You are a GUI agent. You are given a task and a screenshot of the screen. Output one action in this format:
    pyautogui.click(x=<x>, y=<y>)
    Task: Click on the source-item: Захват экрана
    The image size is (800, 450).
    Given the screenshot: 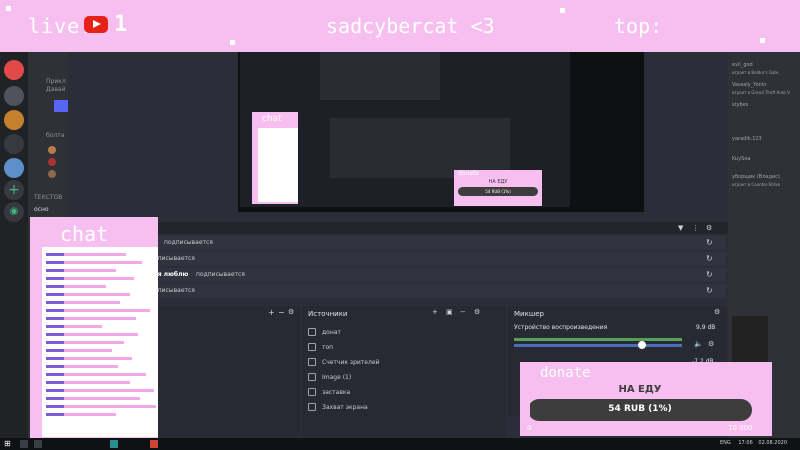 What is the action you would take?
    pyautogui.click(x=338, y=407)
    